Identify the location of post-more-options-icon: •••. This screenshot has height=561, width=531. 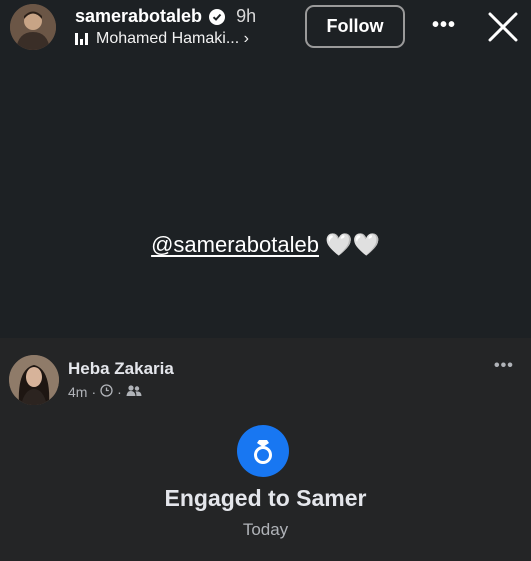
(504, 366).